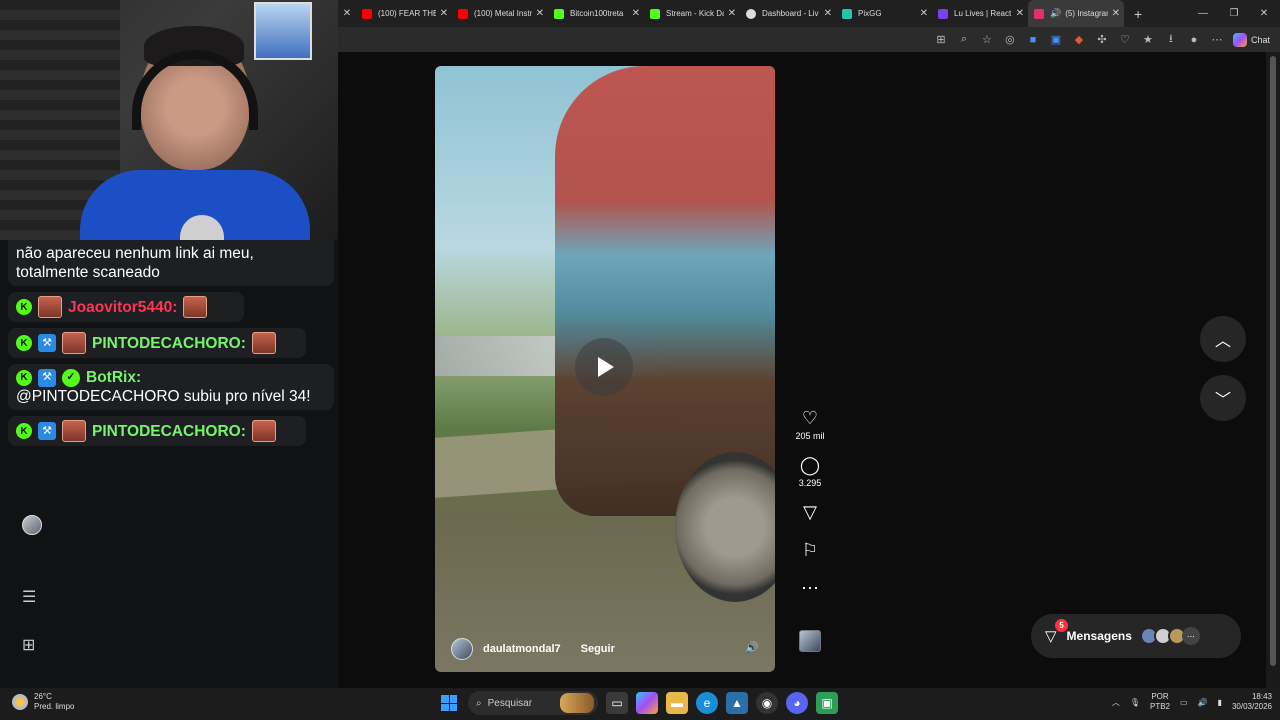 The width and height of the screenshot is (1280, 720). Describe the element at coordinates (43, 702) in the screenshot. I see `weather-widget: 26°C Pred. limpo` at that location.